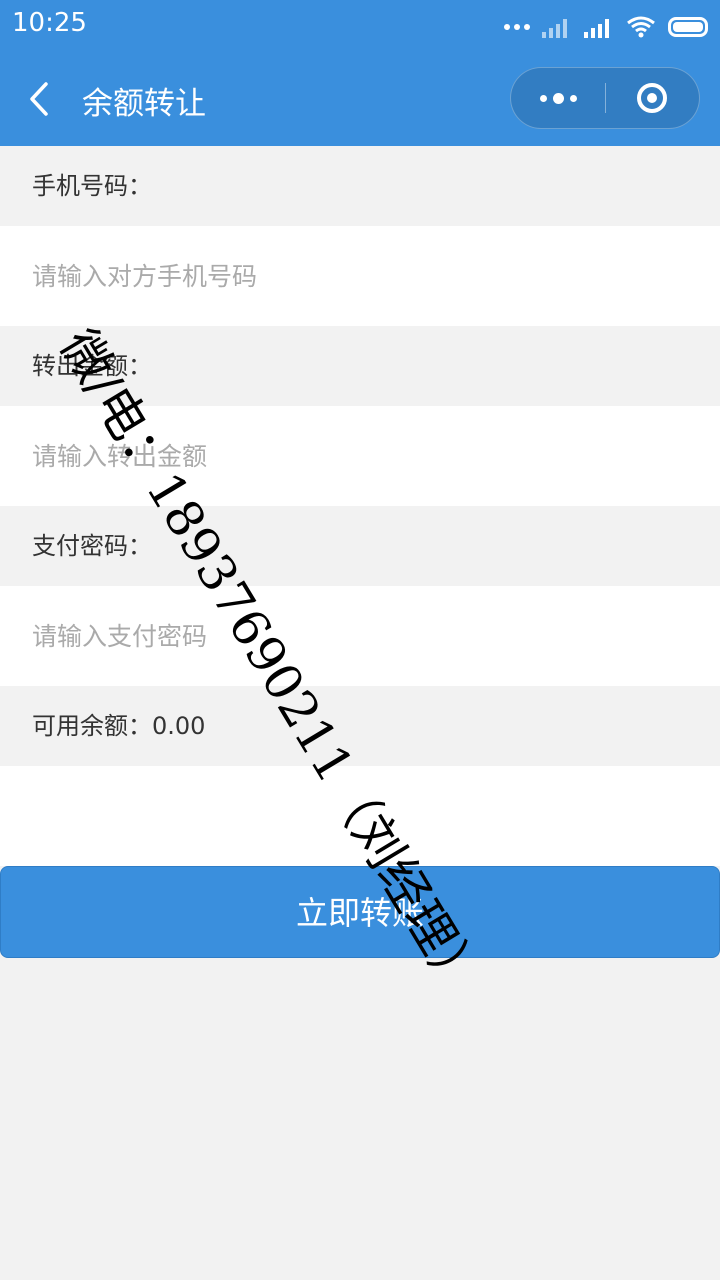 The width and height of the screenshot is (720, 1280). What do you see at coordinates (119, 726) in the screenshot?
I see `available-balance: 可用余额：0.00` at bounding box center [119, 726].